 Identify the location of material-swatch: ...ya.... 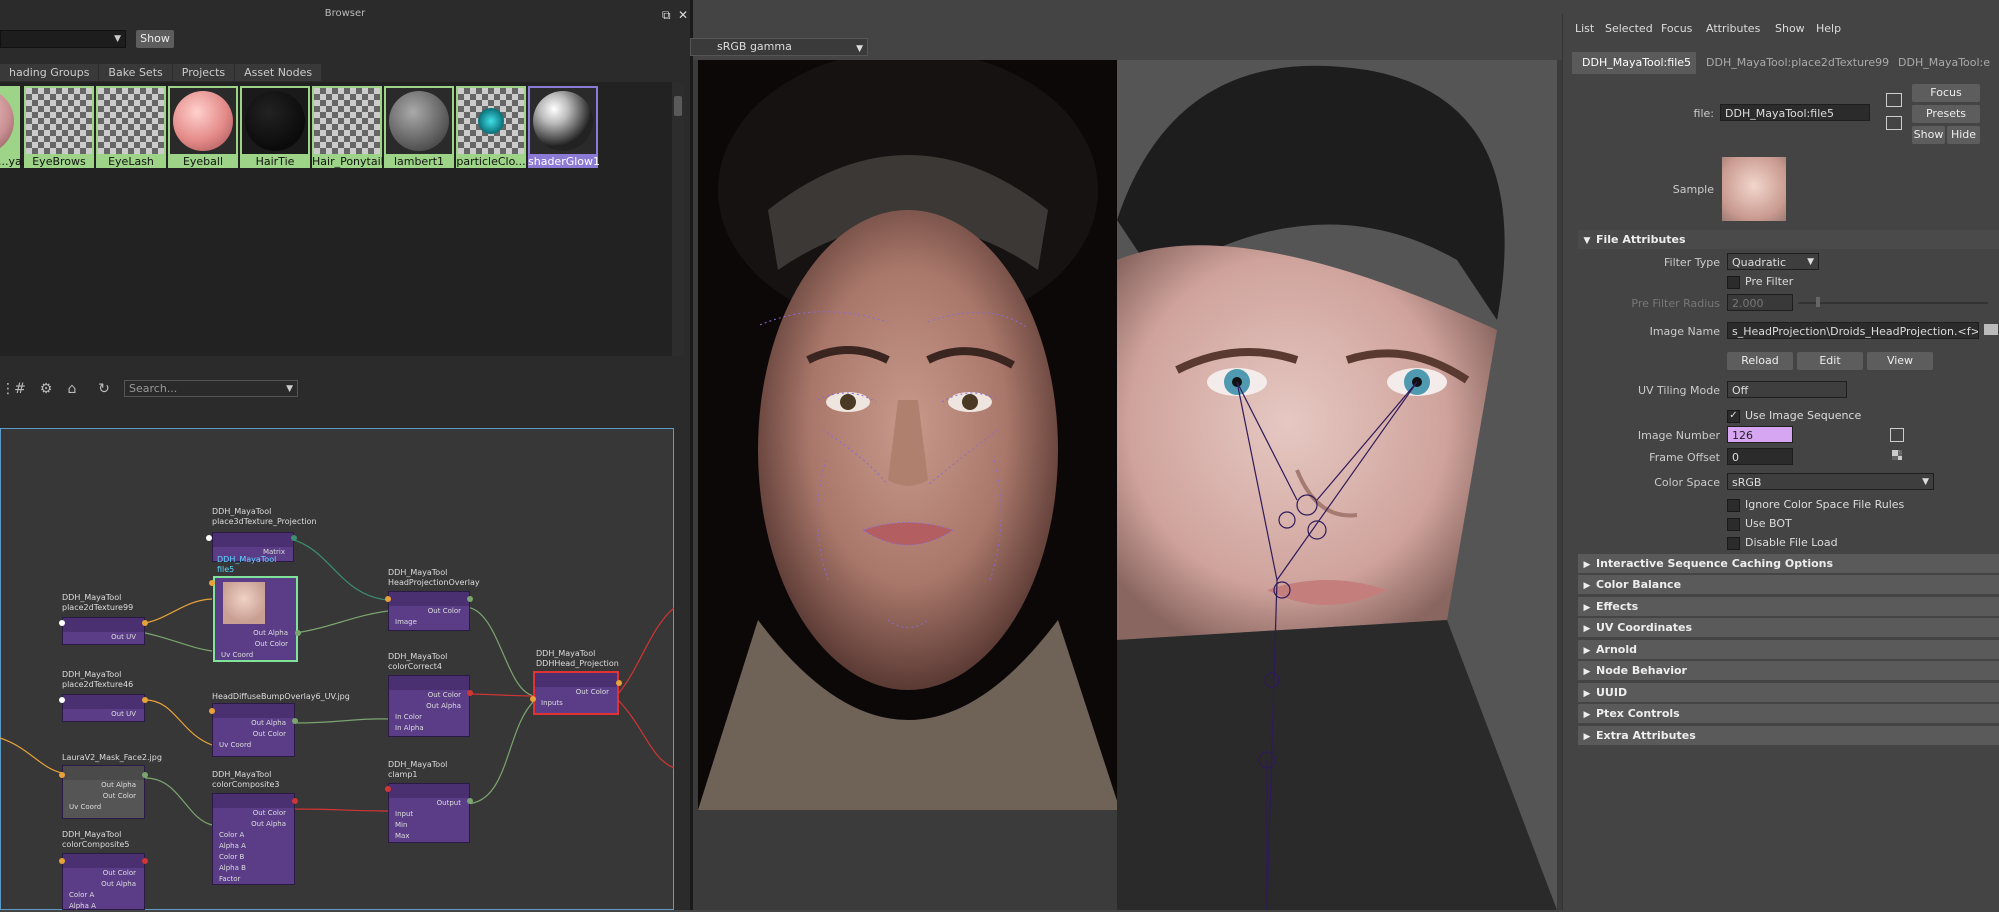
(16, 127).